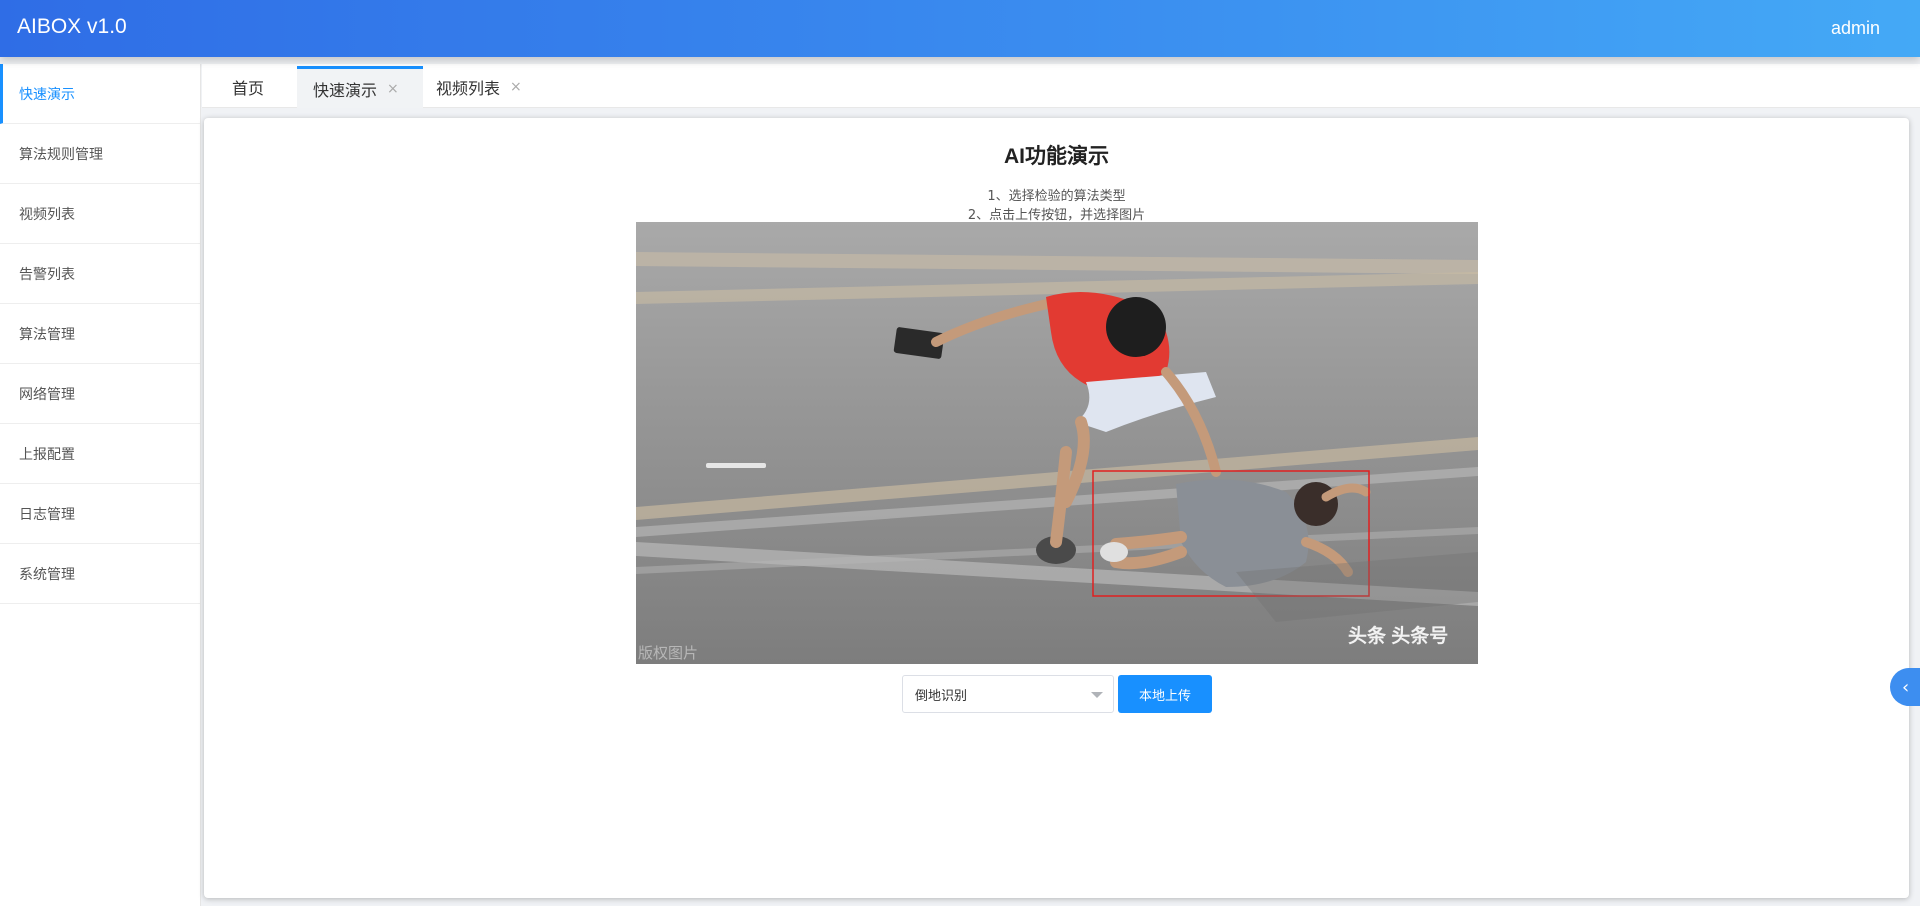 The width and height of the screenshot is (1920, 906). What do you see at coordinates (47, 334) in the screenshot?
I see `sidebar-item-label: 算法管理` at bounding box center [47, 334].